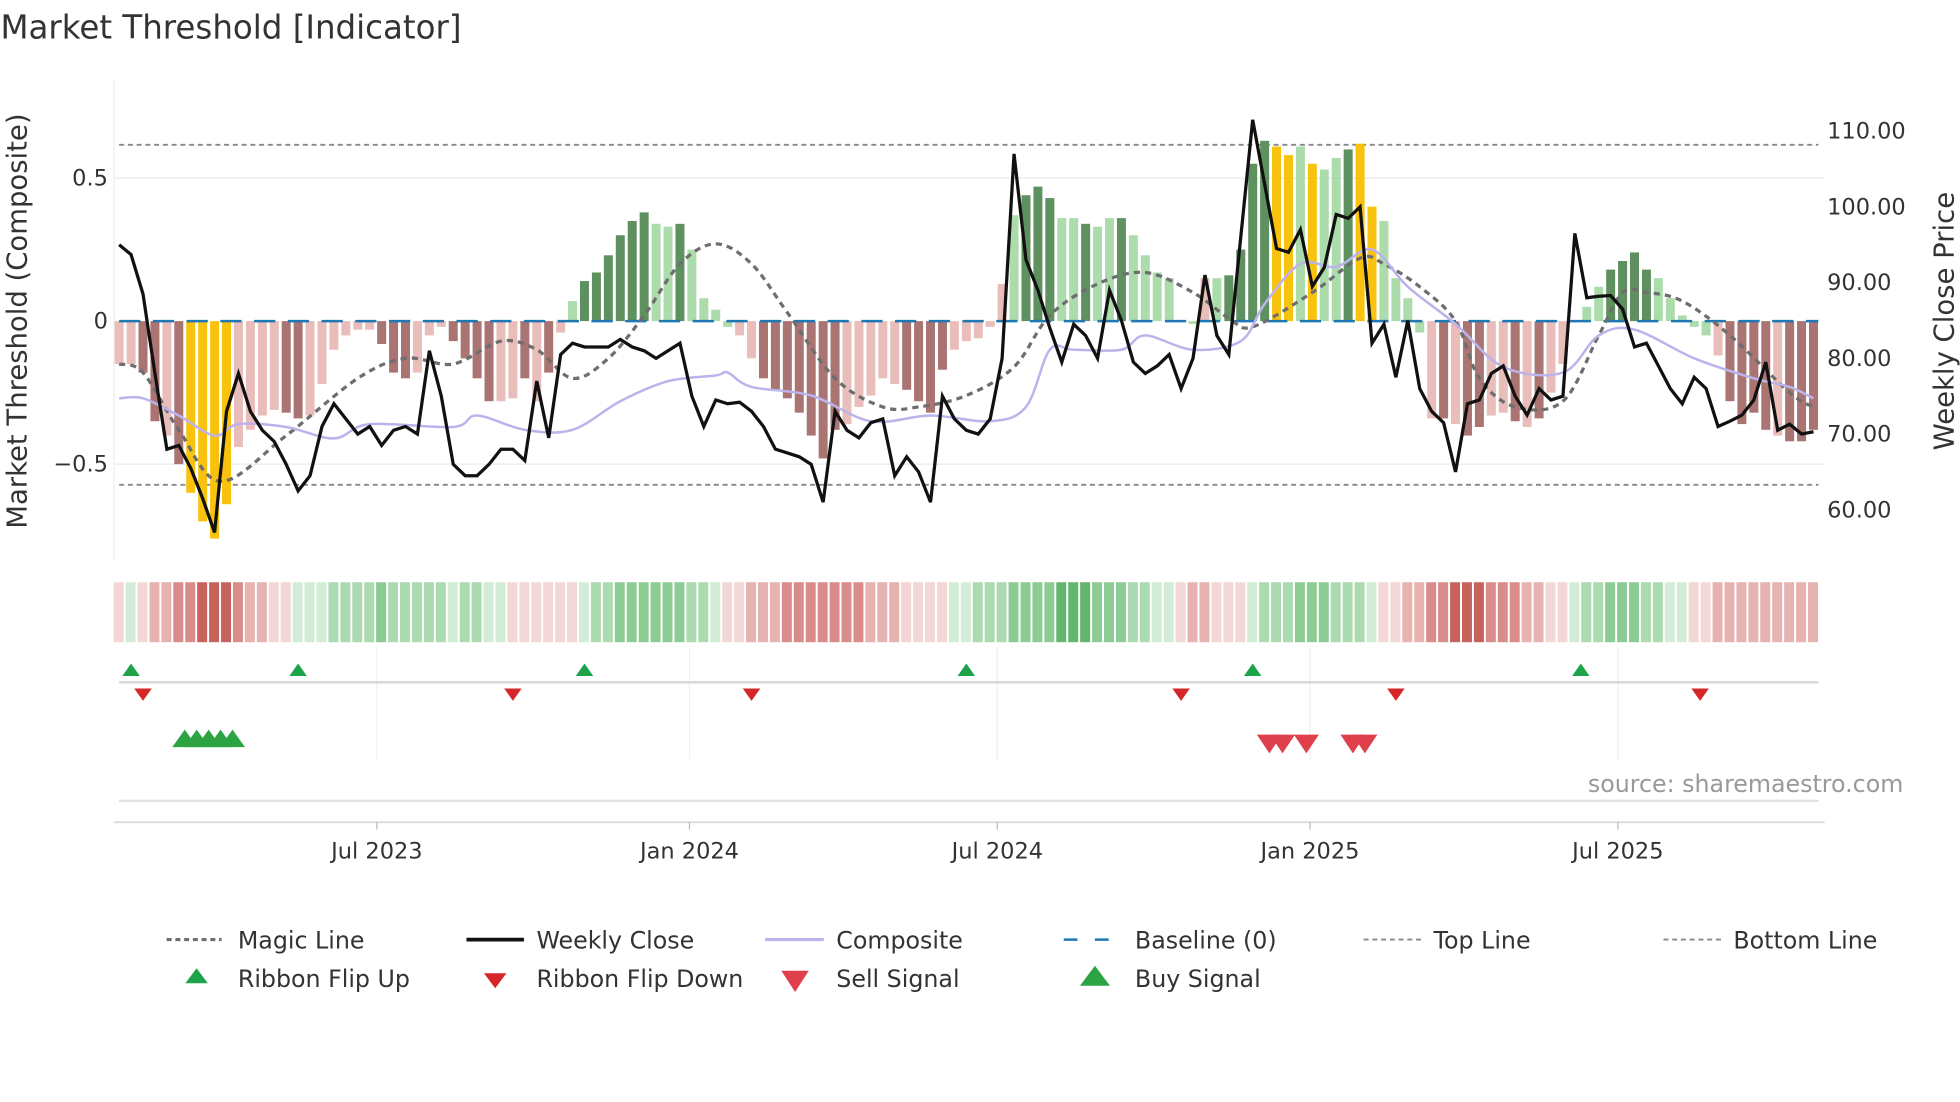 The width and height of the screenshot is (1960, 1102). What do you see at coordinates (1866, 132) in the screenshot?
I see `y2-tick-label: 110.00` at bounding box center [1866, 132].